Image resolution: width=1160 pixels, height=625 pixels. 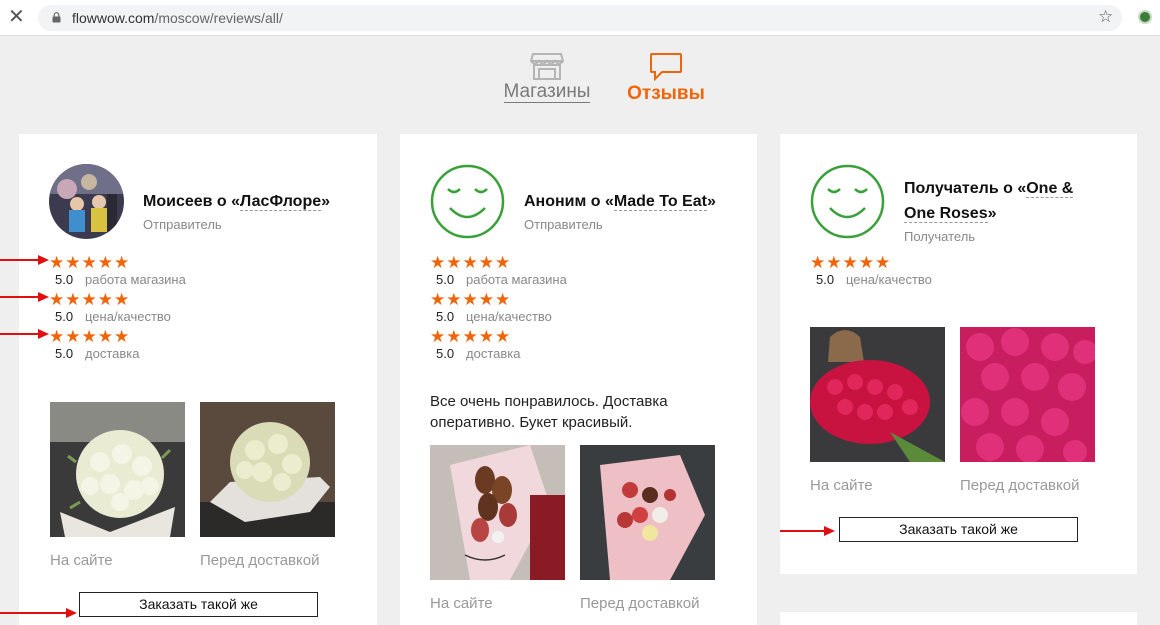 I want to click on tab-shops: Магазины, so click(x=547, y=77).